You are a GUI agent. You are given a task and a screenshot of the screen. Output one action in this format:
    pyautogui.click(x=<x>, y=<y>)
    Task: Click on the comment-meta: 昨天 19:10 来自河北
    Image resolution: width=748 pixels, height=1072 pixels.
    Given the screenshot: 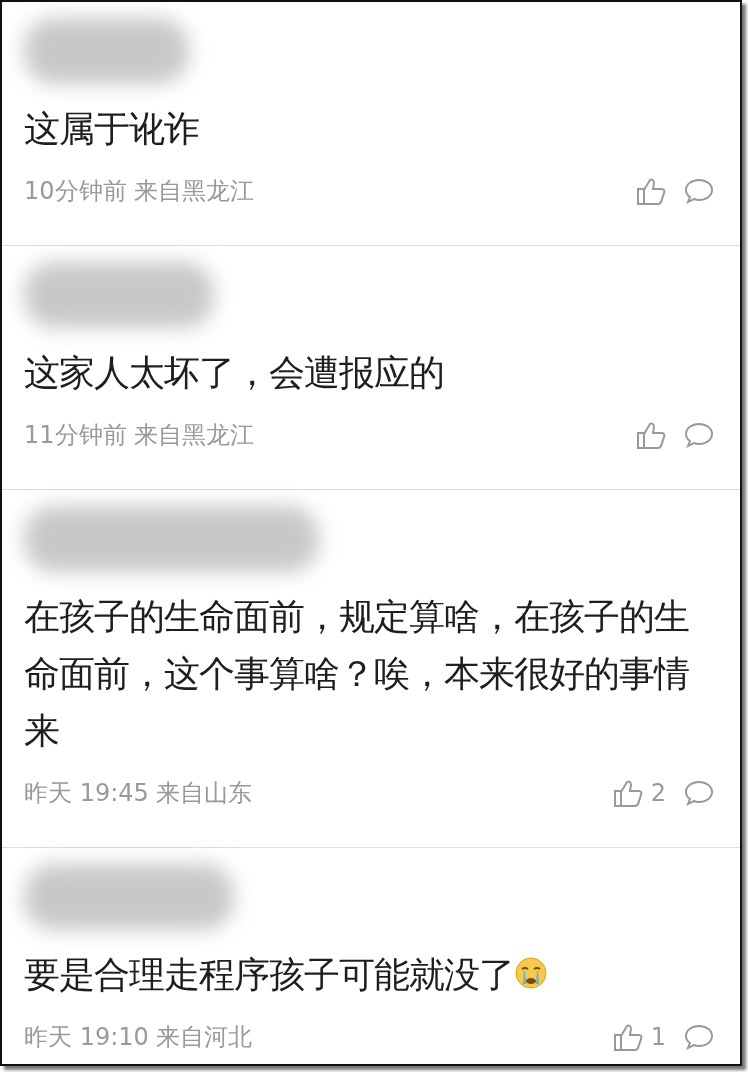 What is the action you would take?
    pyautogui.click(x=139, y=1037)
    